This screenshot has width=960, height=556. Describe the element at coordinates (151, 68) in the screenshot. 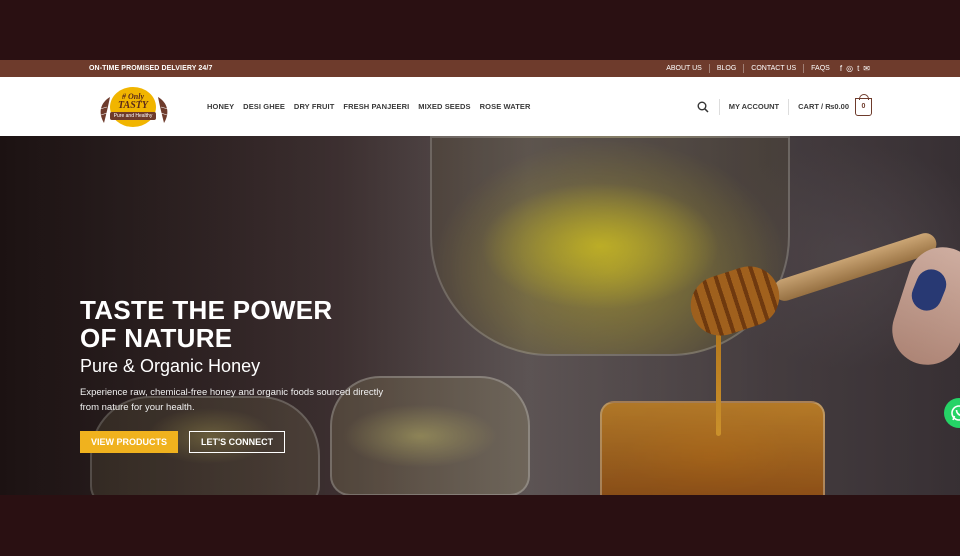

I see `promo-text: ON-TIME PROMISED DELVIERY 24/7` at that location.